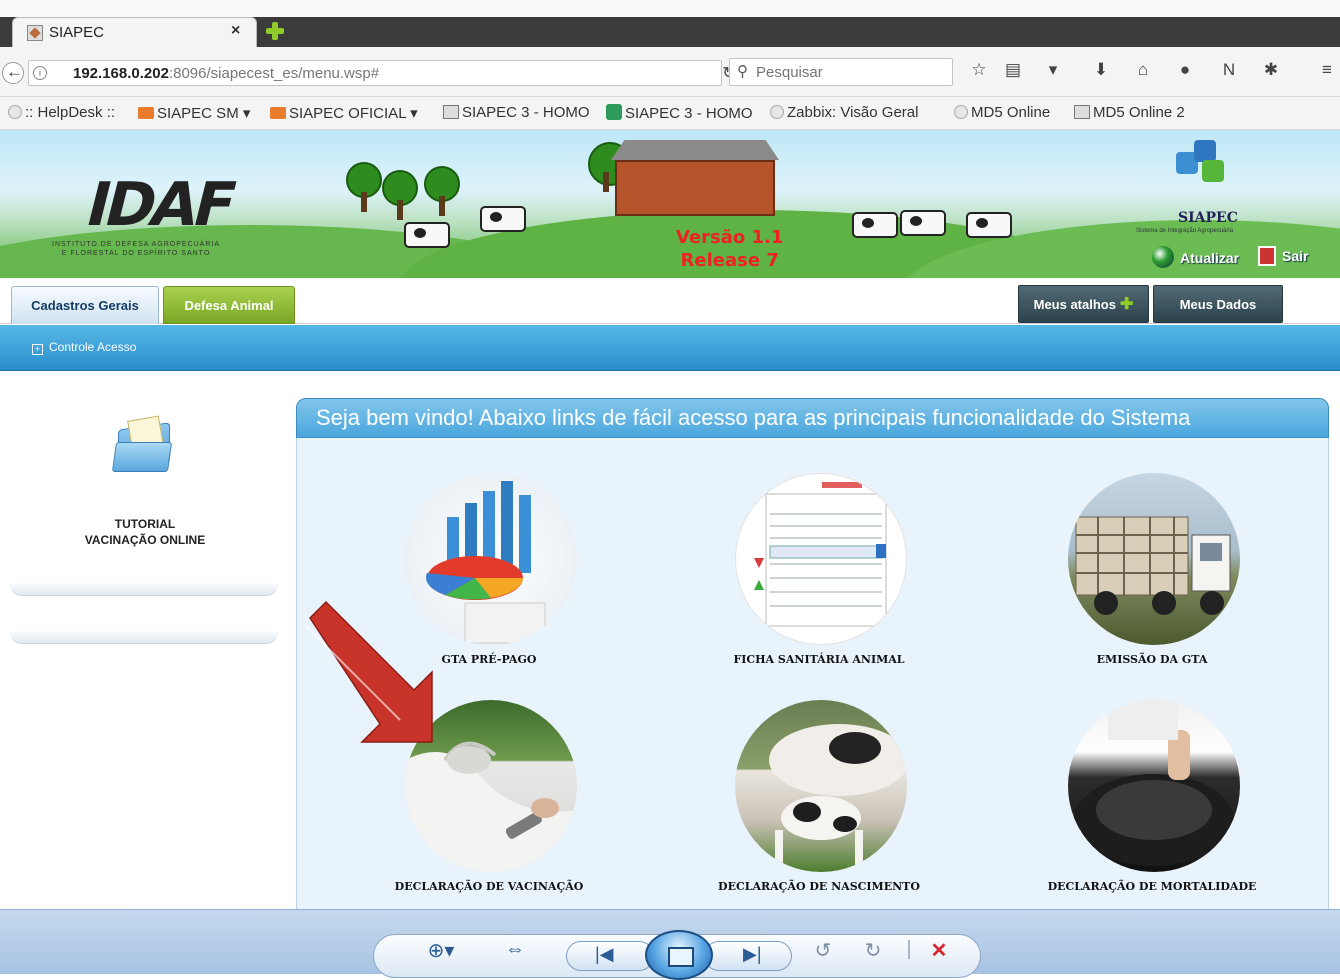 This screenshot has width=1340, height=980. I want to click on arrow-left-icon: ←, so click(14, 71).